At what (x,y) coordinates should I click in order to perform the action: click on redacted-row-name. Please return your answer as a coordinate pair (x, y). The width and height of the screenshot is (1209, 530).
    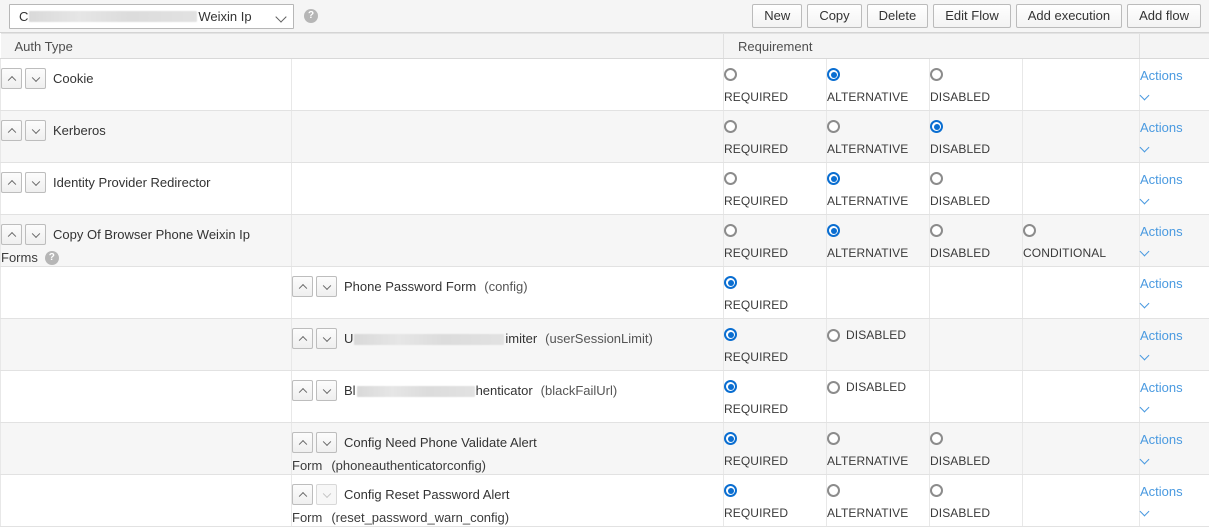
    Looking at the image, I should click on (415, 392).